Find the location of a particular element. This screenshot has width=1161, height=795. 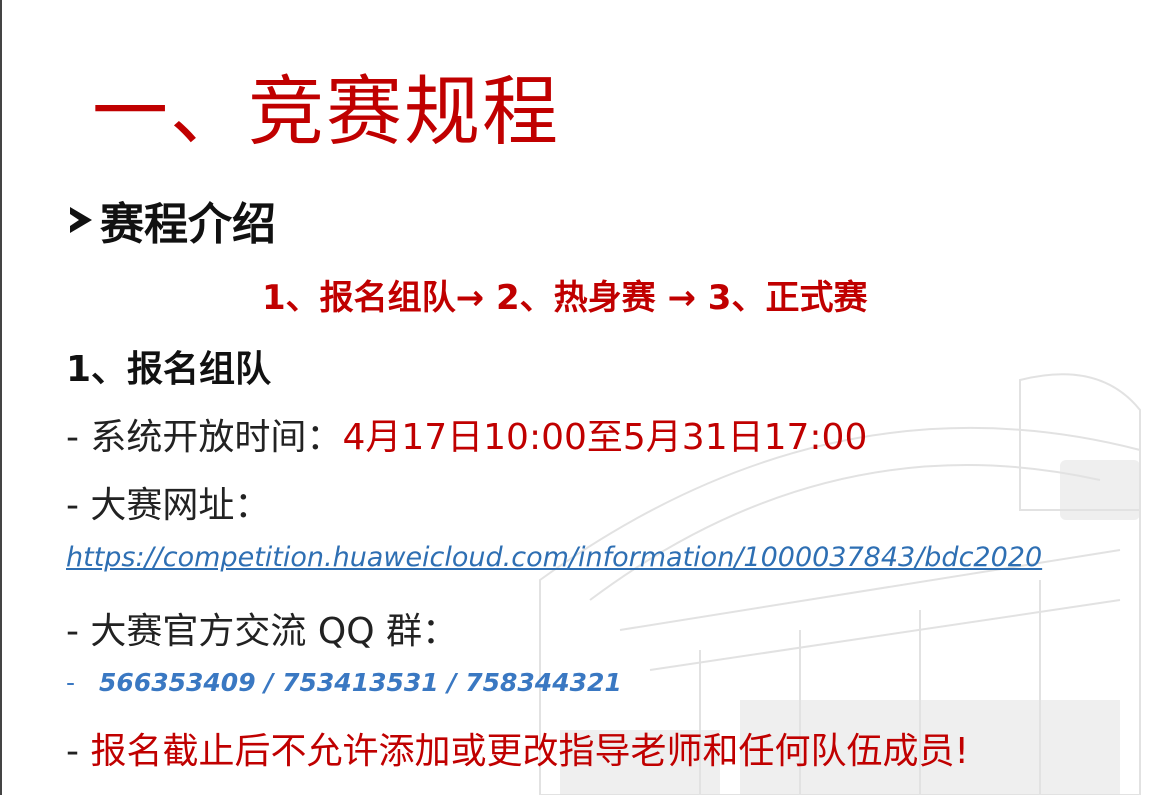

warning-line: - 报名截止后不允许添加或更改指导老师和任何队伍成员! is located at coordinates (517, 748).